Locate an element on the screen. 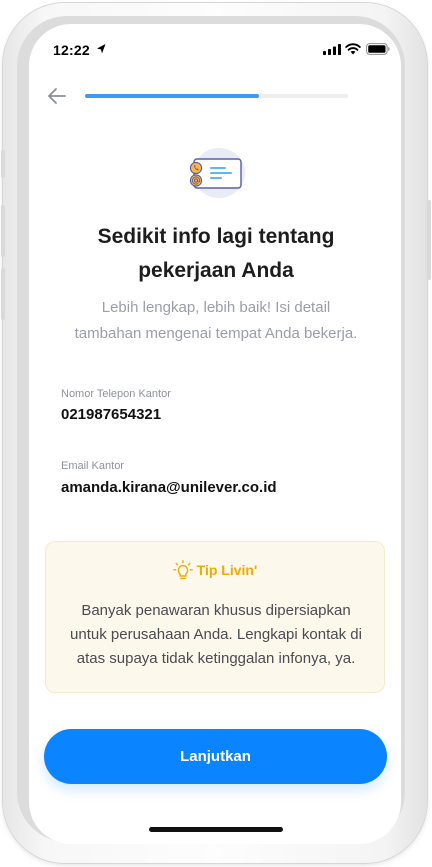 This screenshot has width=432, height=867. office-email-field: amanda.kirana@unilever.co.id is located at coordinates (169, 487).